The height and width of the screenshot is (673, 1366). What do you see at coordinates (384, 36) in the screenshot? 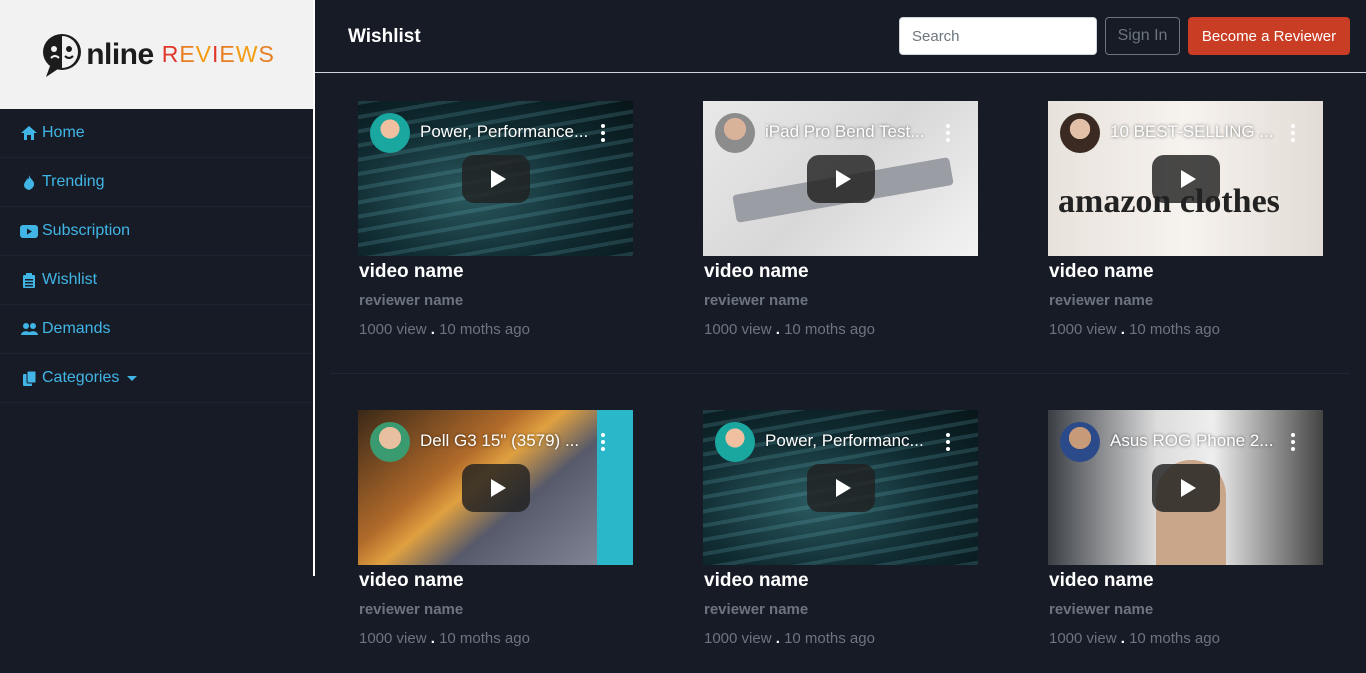
I see `page-title: Wishlist` at bounding box center [384, 36].